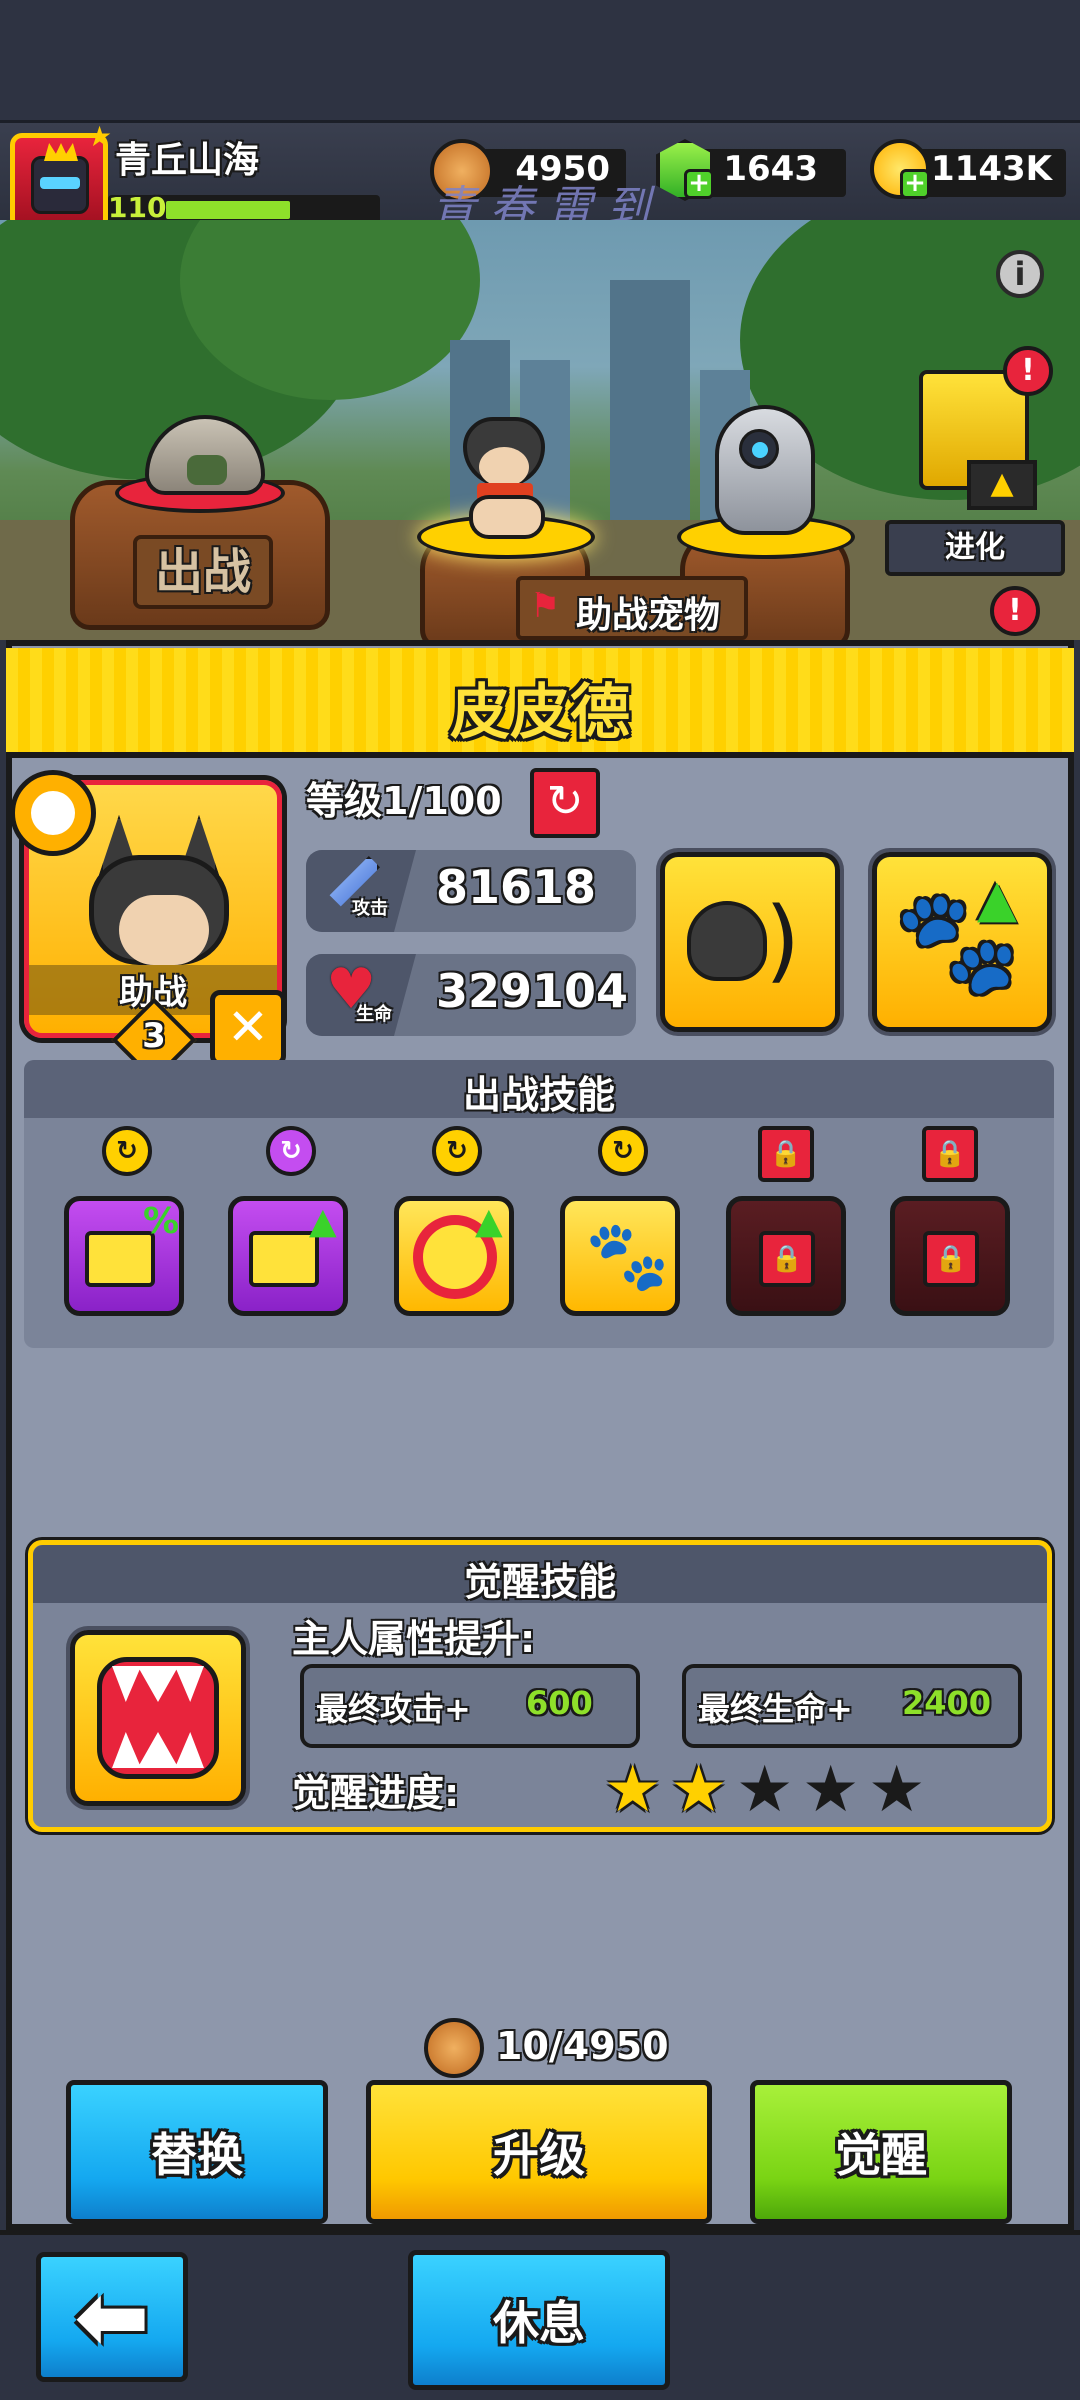  Describe the element at coordinates (727, 941) in the screenshot. I see `dog-howl-icon` at that location.